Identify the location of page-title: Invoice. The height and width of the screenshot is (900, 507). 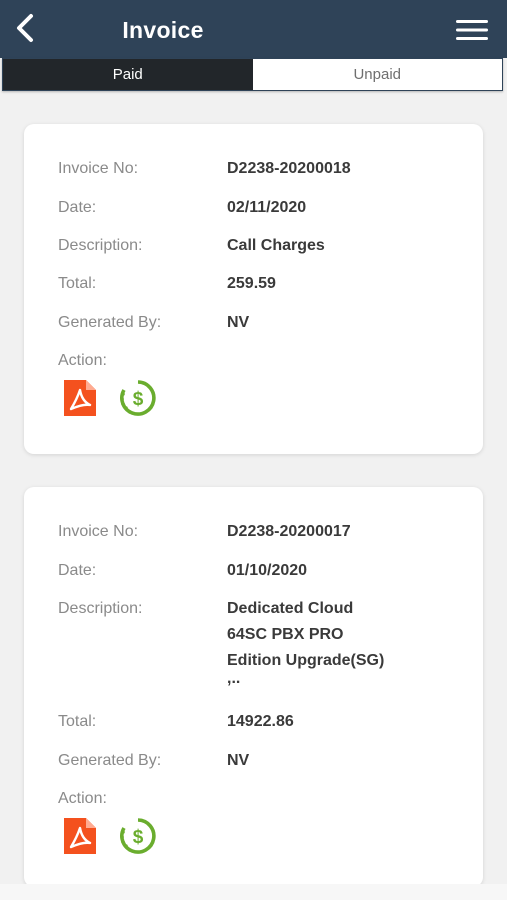
(163, 30).